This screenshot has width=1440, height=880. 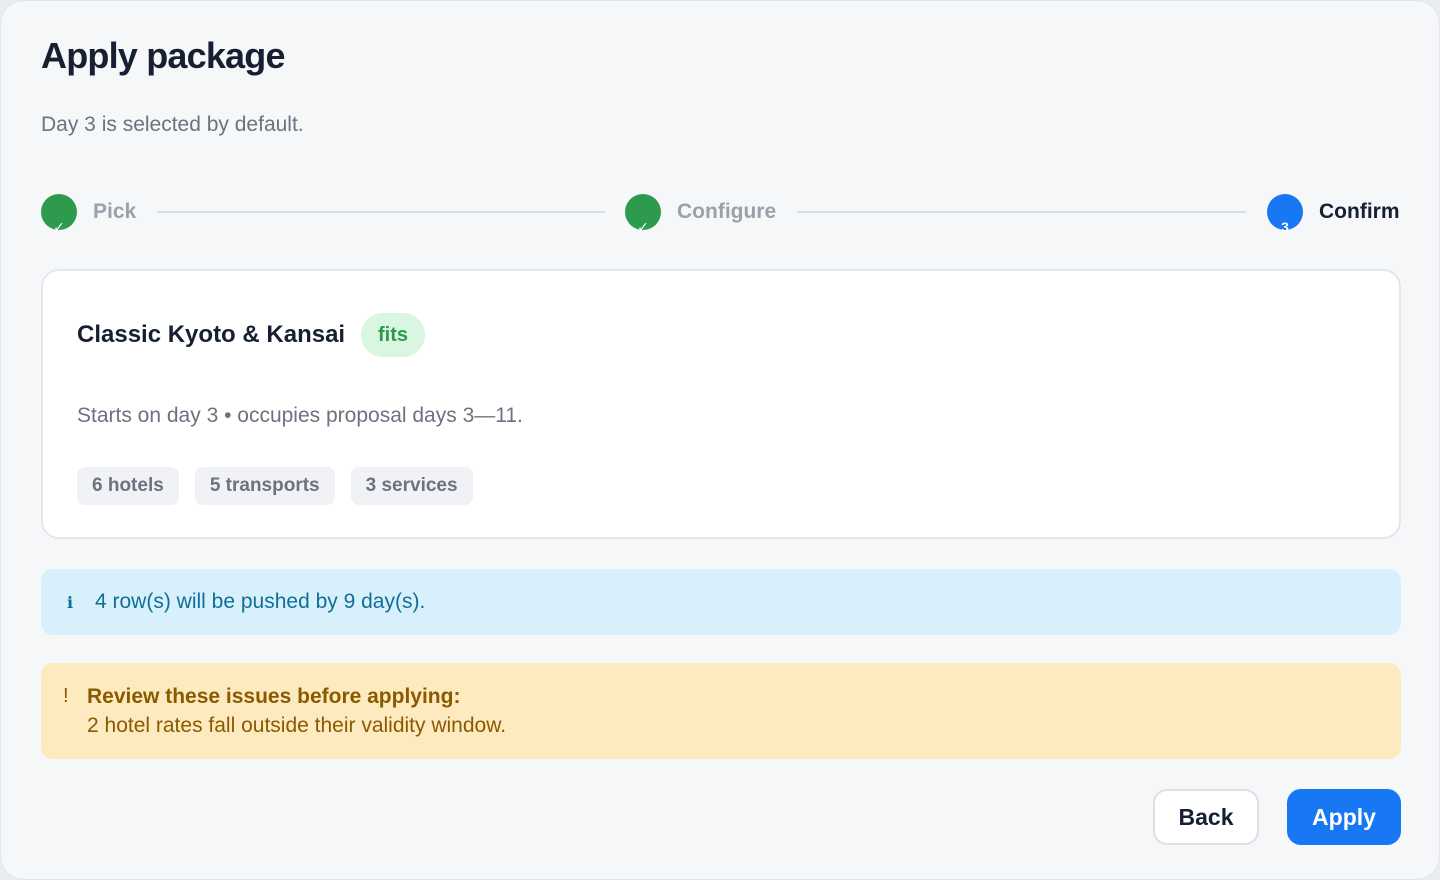 What do you see at coordinates (393, 335) in the screenshot?
I see `fit-status-badge: fits` at bounding box center [393, 335].